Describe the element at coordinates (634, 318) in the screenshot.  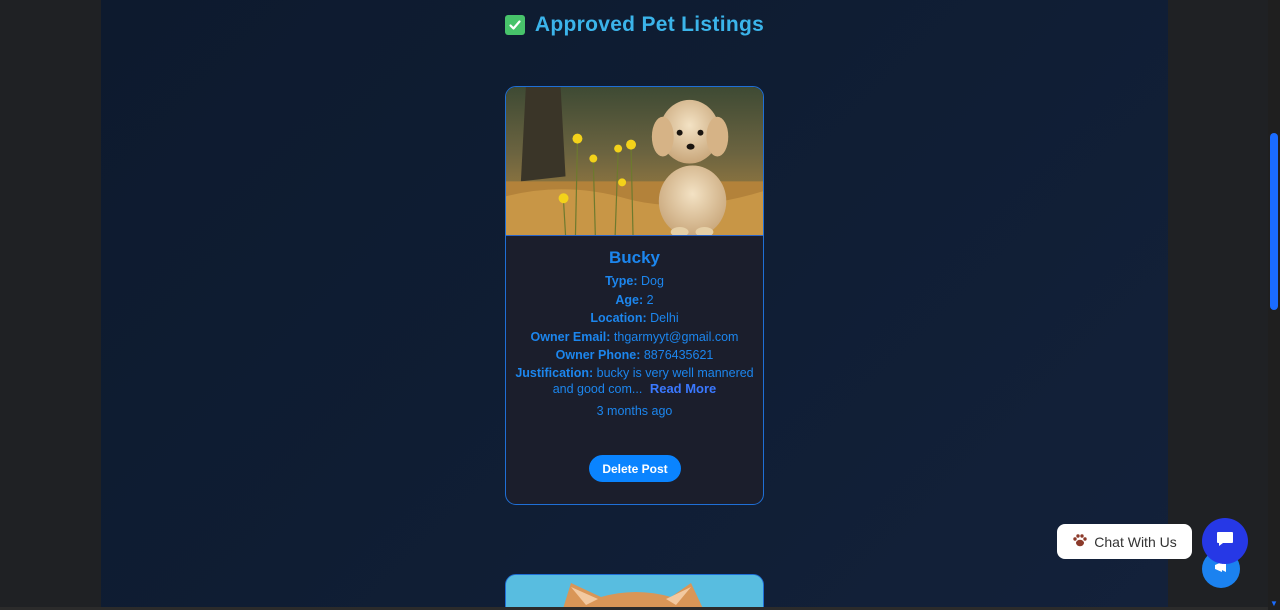
I see `pet-location: Location: Delhi` at that location.